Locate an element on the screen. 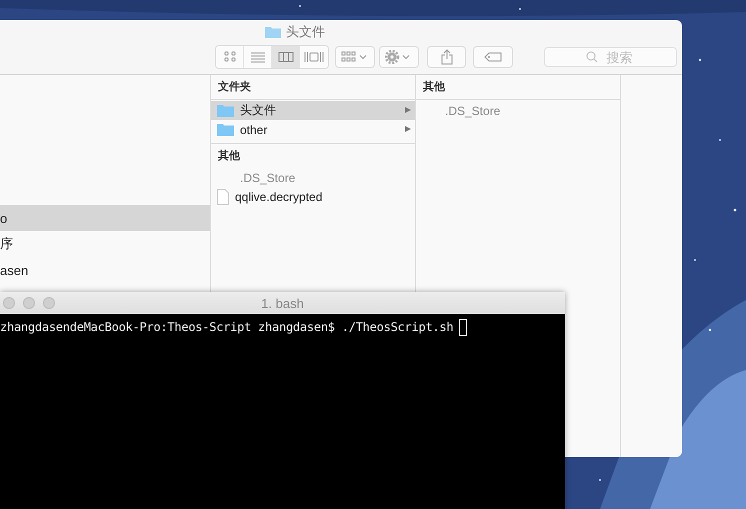 This screenshot has width=746, height=509. zoom-button is located at coordinates (49, 303).